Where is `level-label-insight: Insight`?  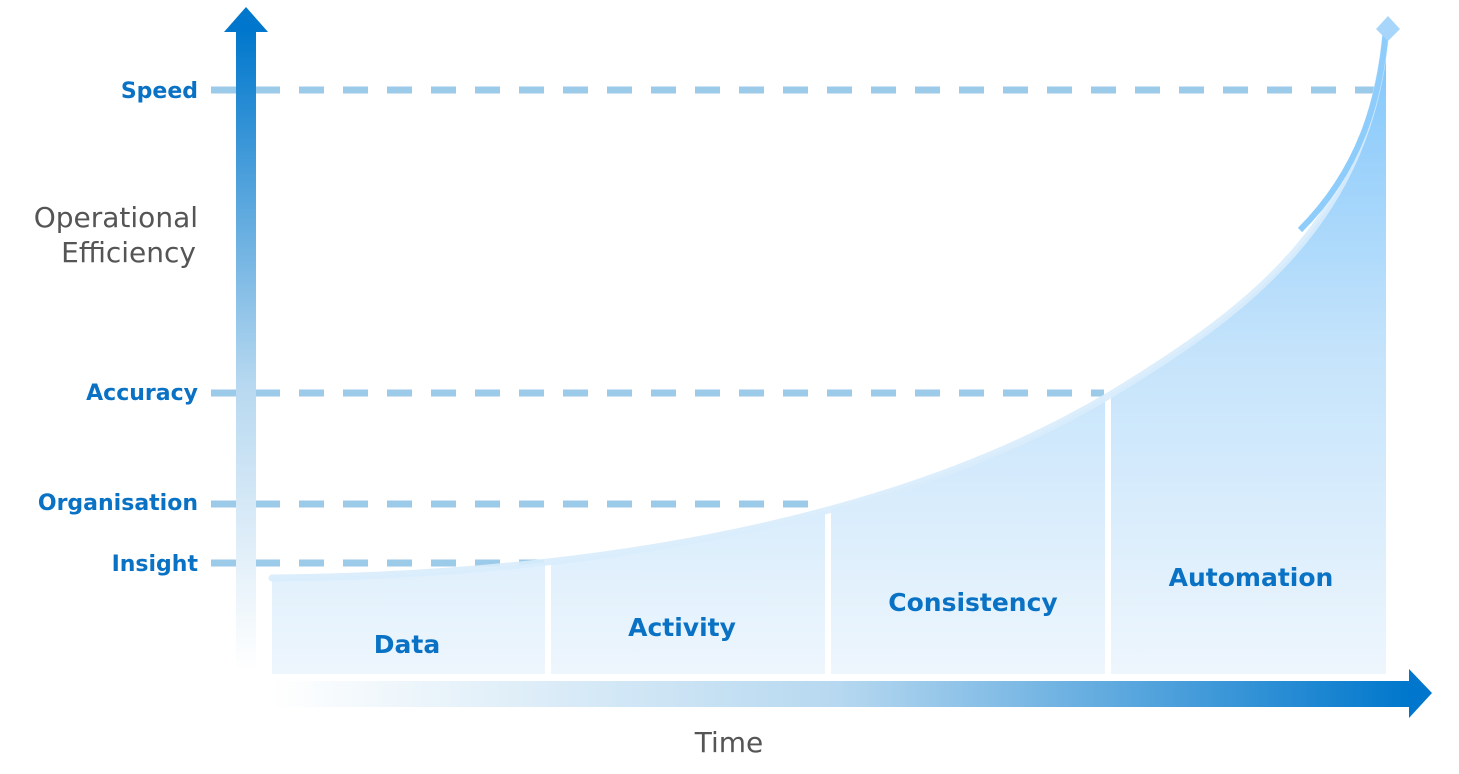 level-label-insight: Insight is located at coordinates (155, 564).